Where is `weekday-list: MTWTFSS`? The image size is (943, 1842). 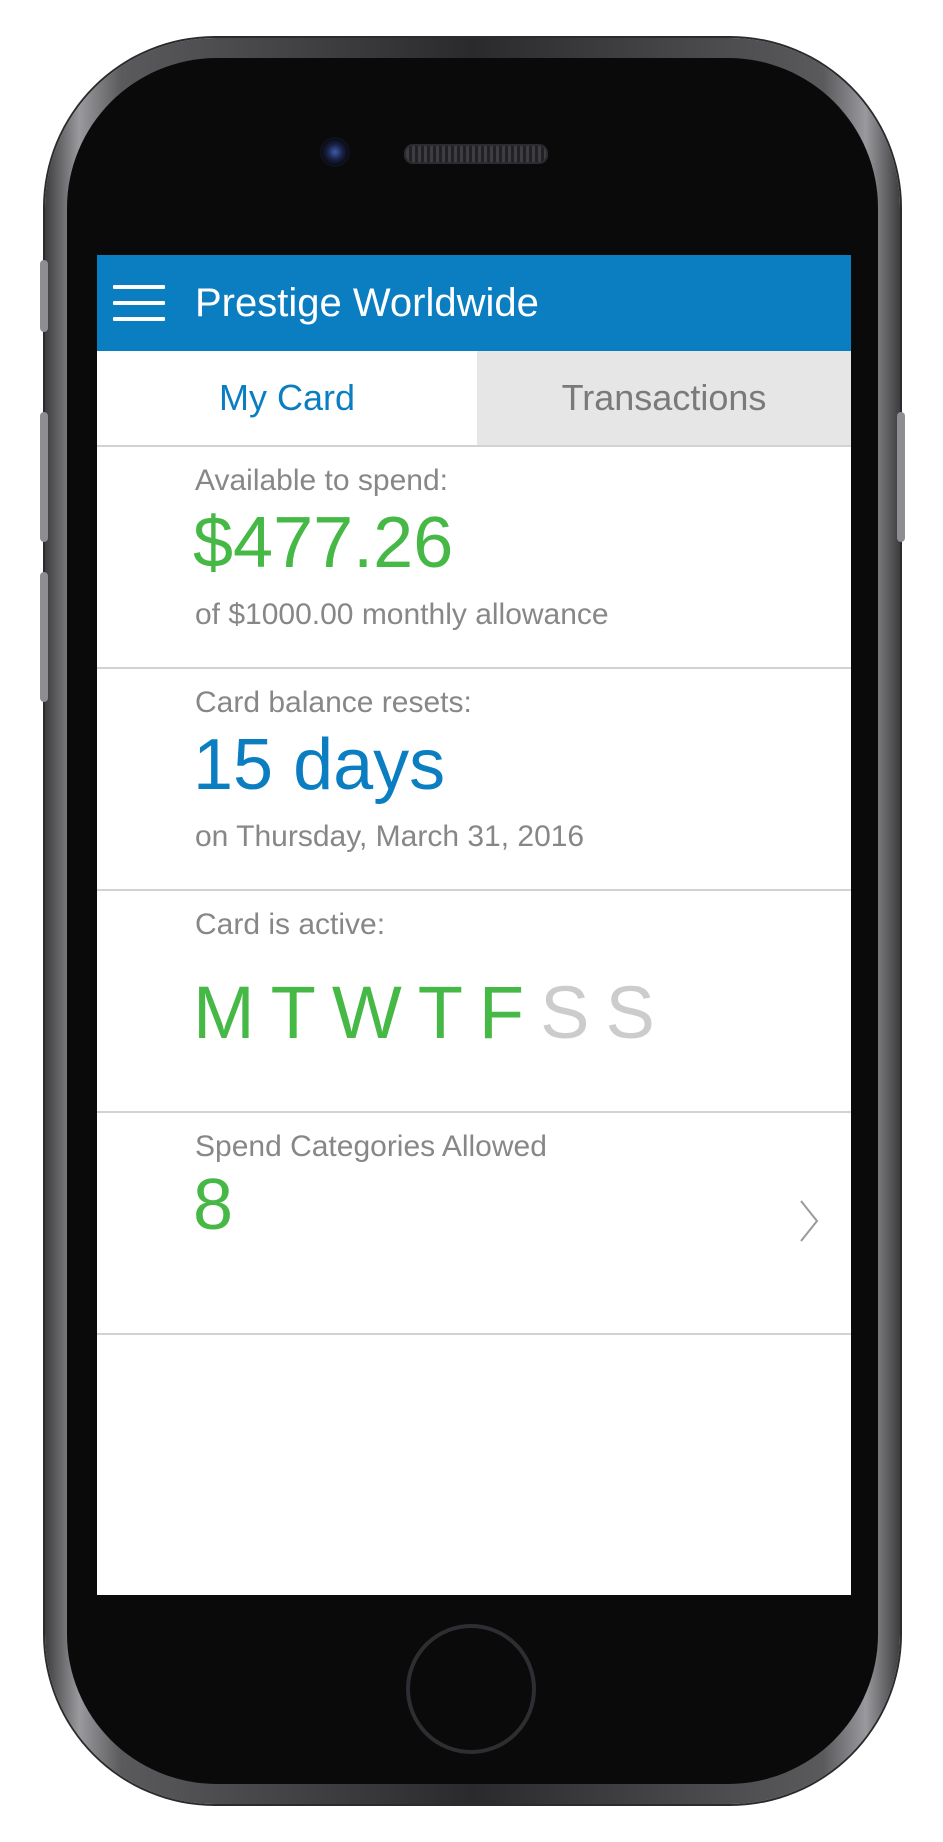
weekday-list: MTWTFSS is located at coordinates (432, 1013).